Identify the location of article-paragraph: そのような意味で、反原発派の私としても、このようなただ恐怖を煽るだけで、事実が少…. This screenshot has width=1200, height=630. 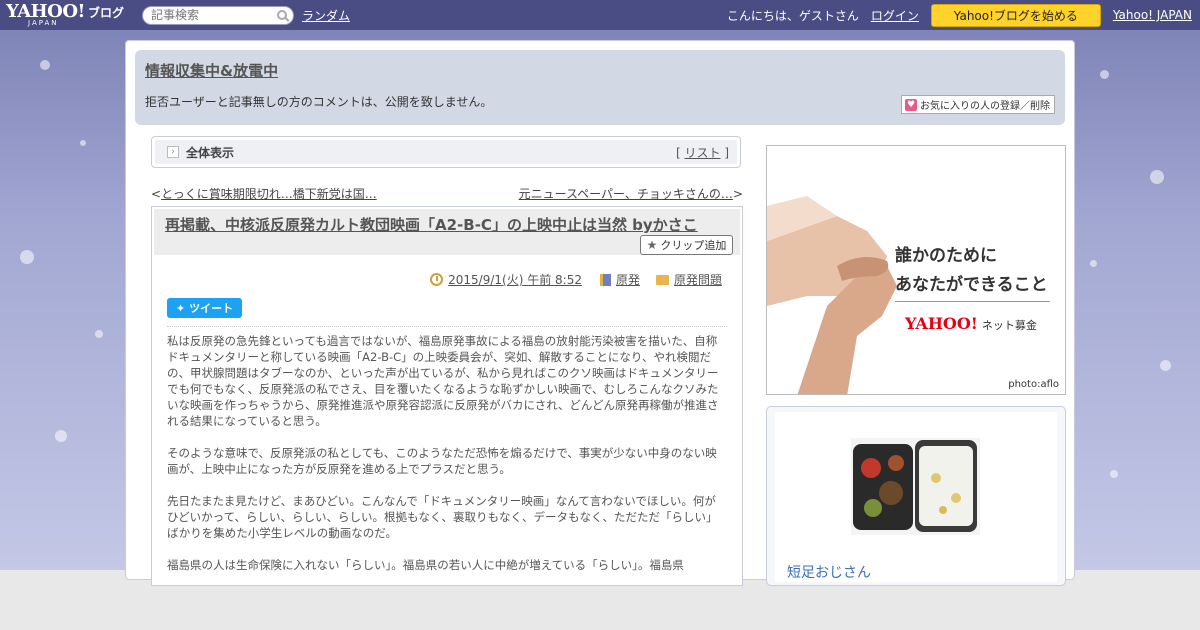
(442, 461).